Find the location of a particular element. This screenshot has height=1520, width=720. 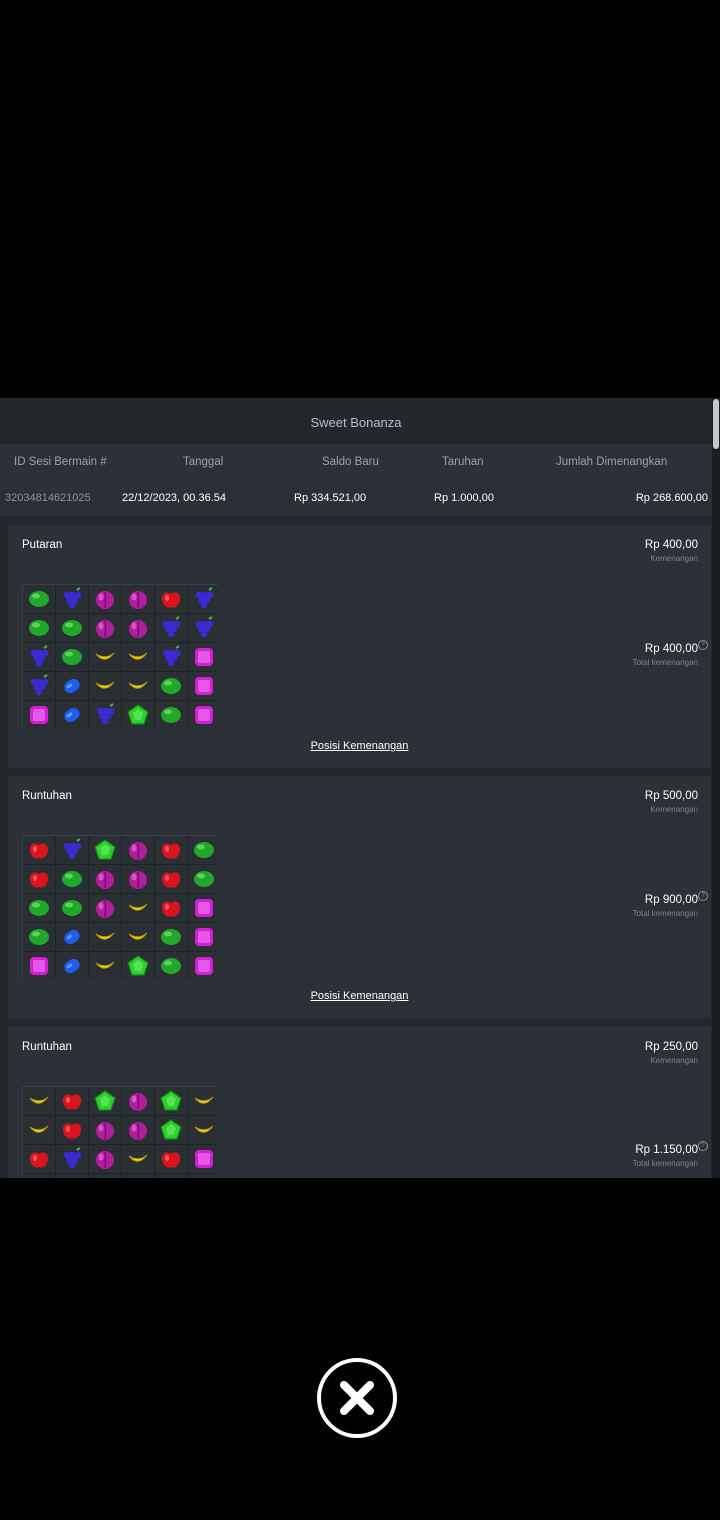

close-button is located at coordinates (357, 1398).